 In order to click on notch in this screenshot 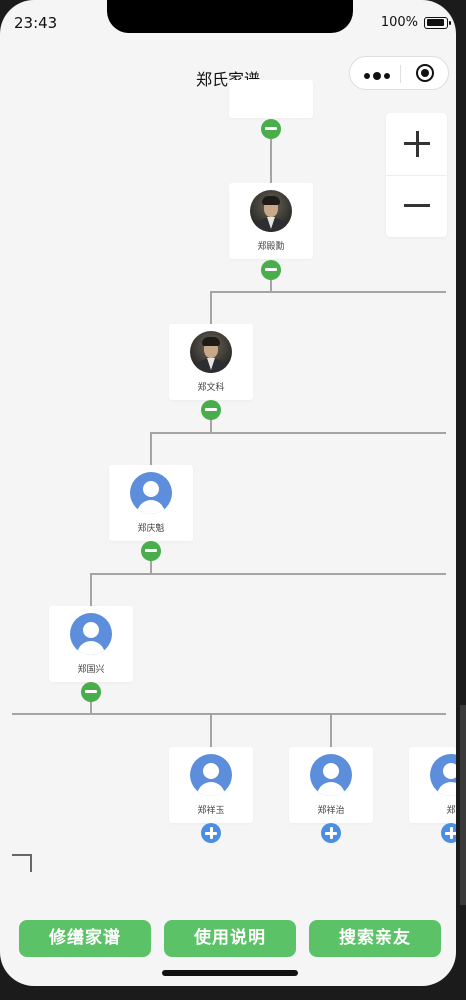, I will do `click(230, 16)`.